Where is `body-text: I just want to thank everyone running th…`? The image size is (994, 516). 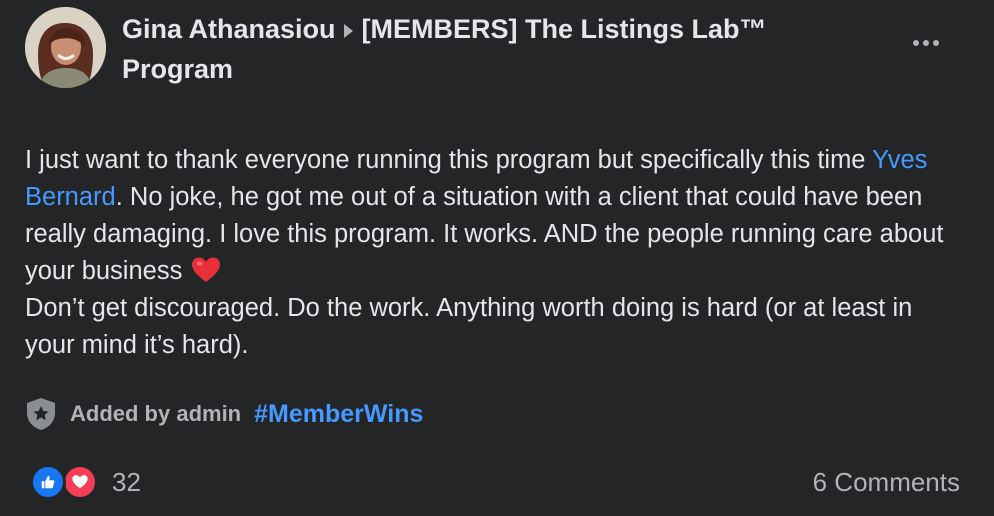 body-text: I just want to thank everyone running th… is located at coordinates (449, 160).